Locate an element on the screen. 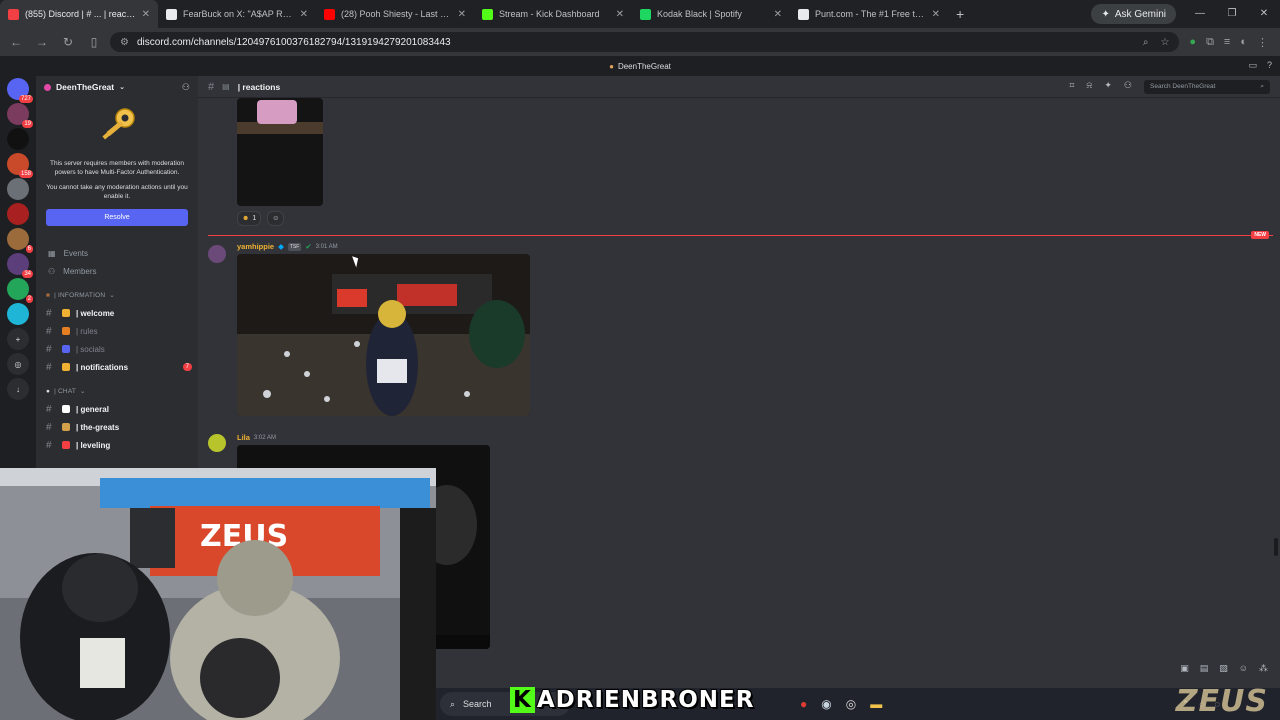  tab-favicon-icon is located at coordinates (329, 14).